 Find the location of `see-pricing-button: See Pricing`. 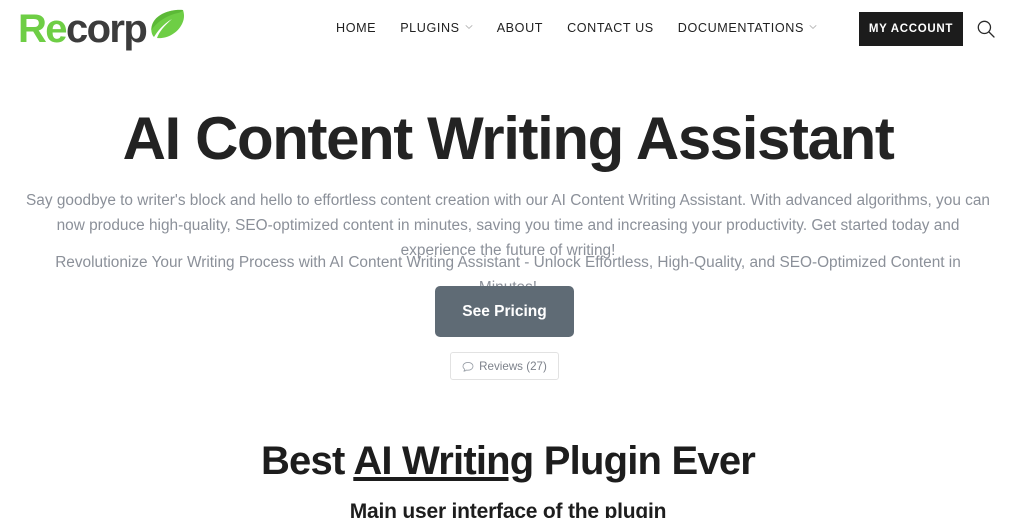

see-pricing-button: See Pricing is located at coordinates (504, 311).